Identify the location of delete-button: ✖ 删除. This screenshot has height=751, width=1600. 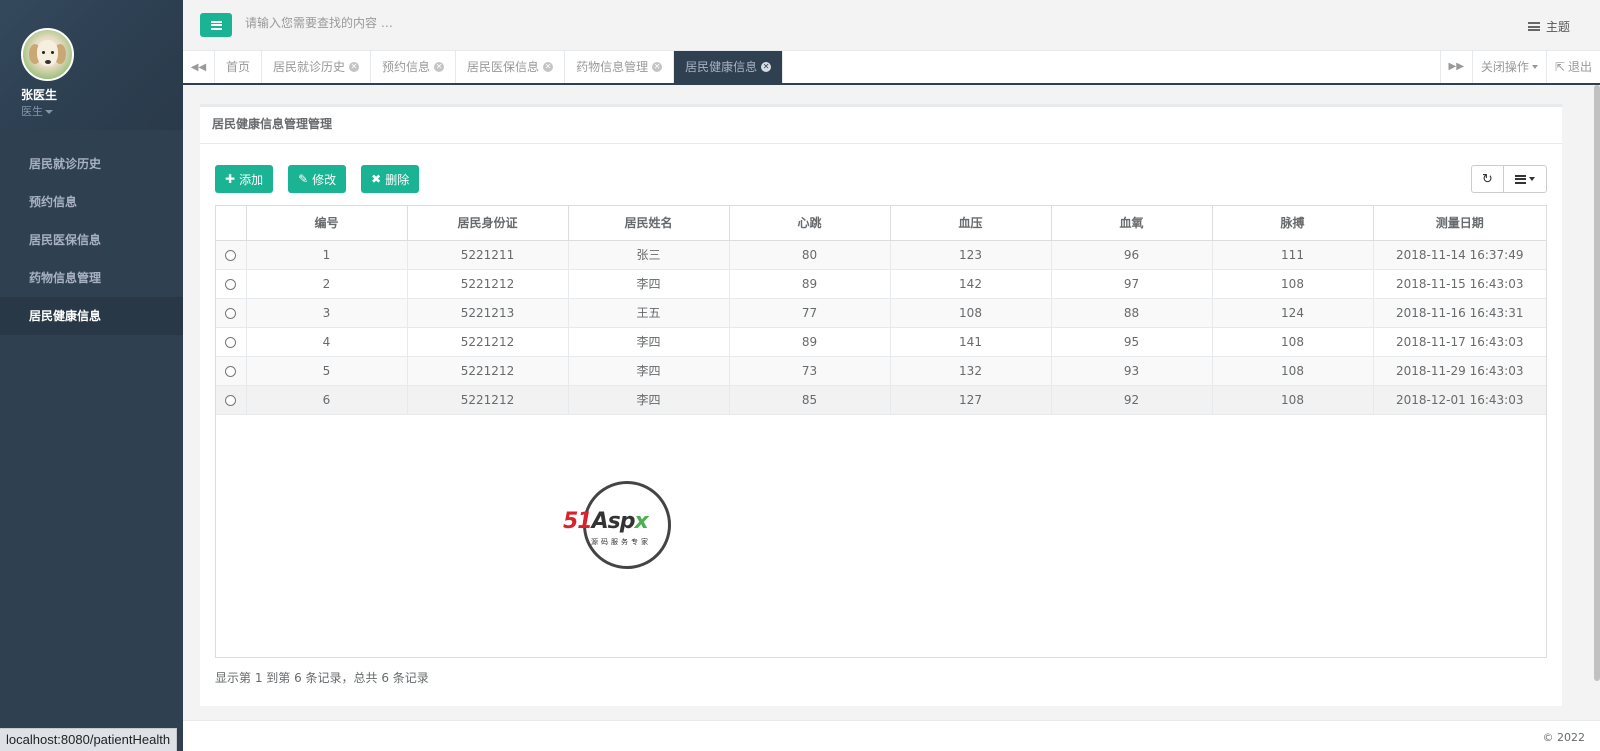
(390, 179).